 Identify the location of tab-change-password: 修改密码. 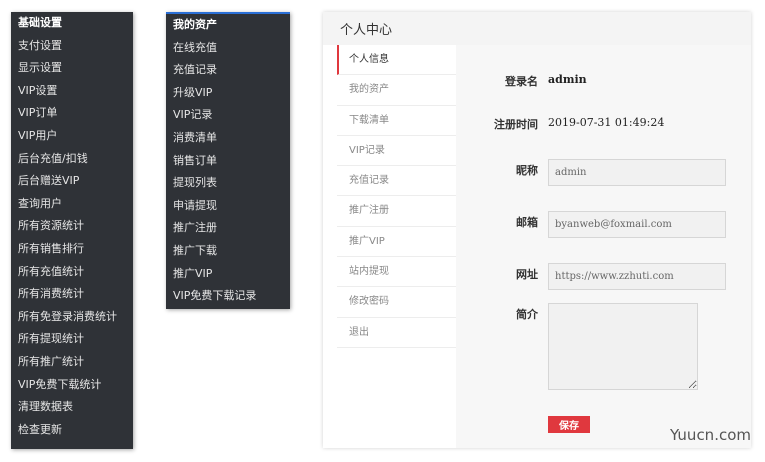
(396, 302).